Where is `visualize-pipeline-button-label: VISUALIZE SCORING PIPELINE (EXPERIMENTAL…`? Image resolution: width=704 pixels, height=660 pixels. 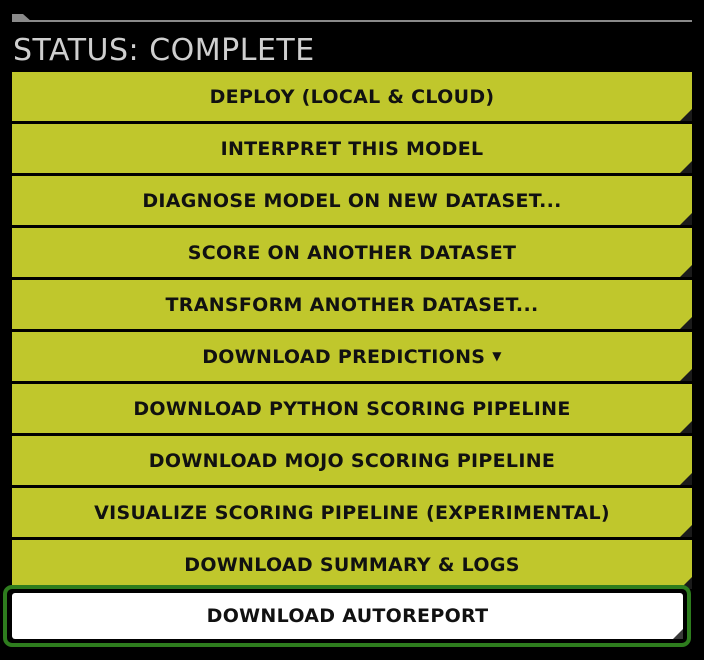
visualize-pipeline-button-label: VISUALIZE SCORING PIPELINE (EXPERIMENTAL… is located at coordinates (352, 512).